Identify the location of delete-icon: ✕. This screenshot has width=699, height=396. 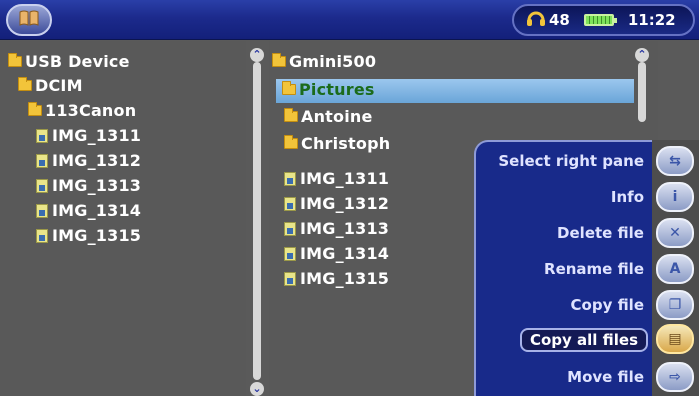
(675, 233).